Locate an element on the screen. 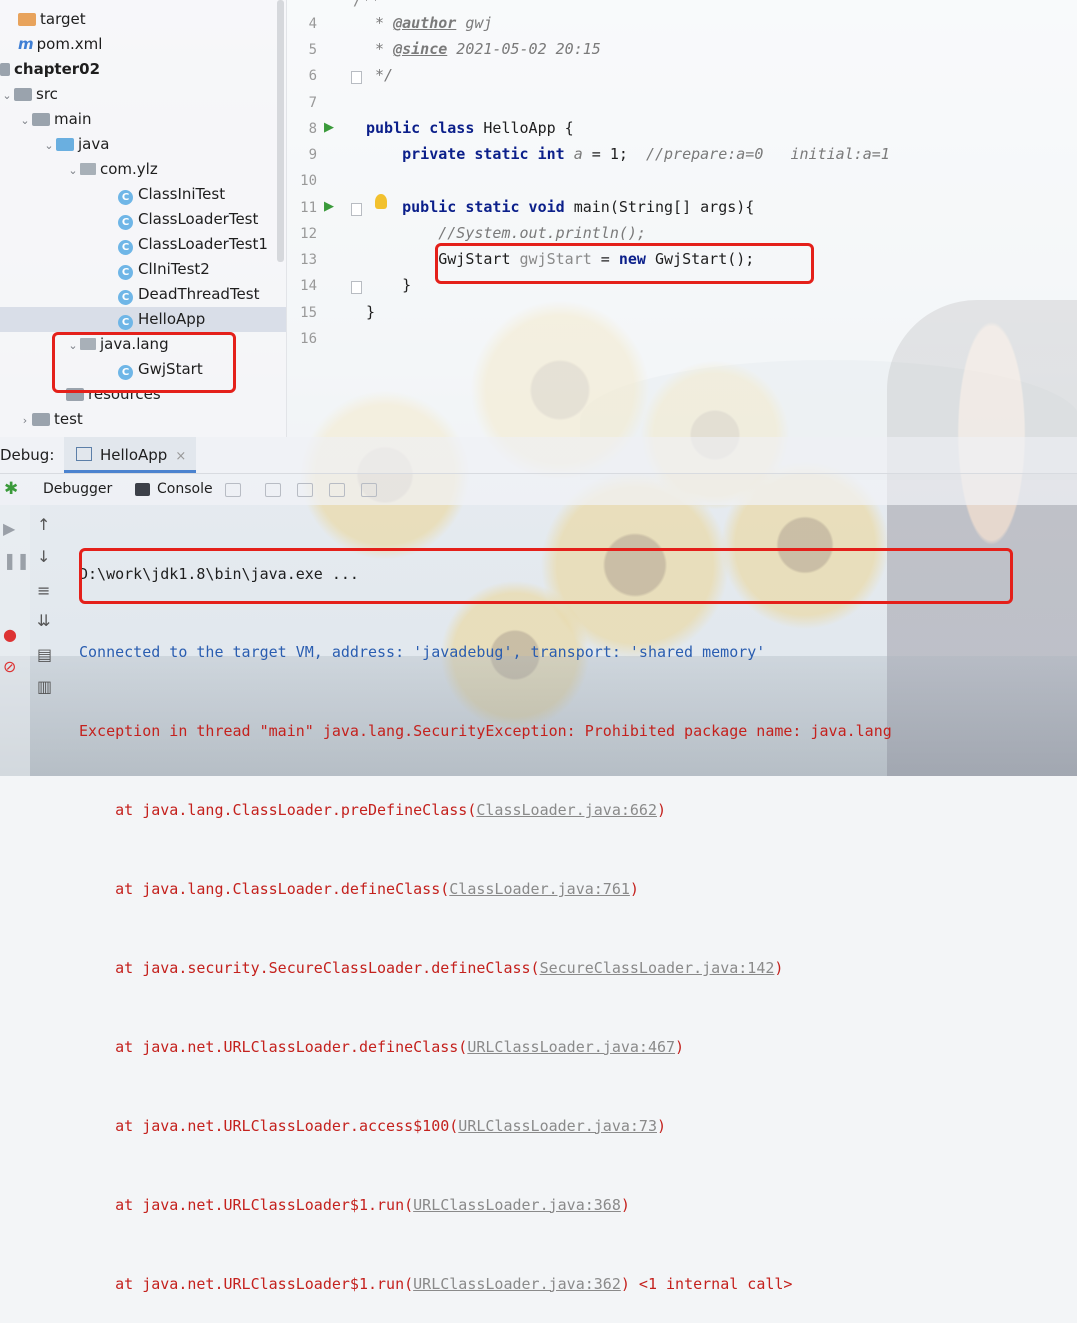  code-line-14: } is located at coordinates (388, 285).